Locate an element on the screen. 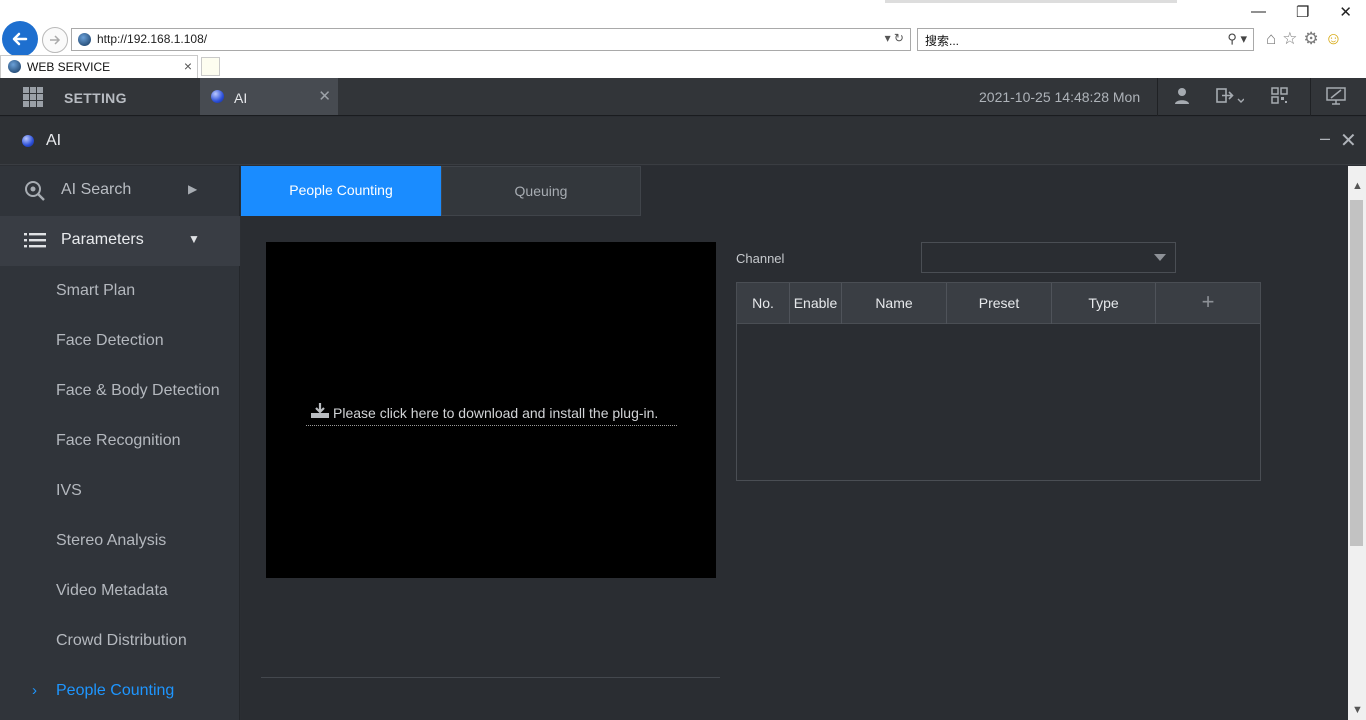 The image size is (1366, 720). sidebar-item-label: People Counting is located at coordinates (115, 690).